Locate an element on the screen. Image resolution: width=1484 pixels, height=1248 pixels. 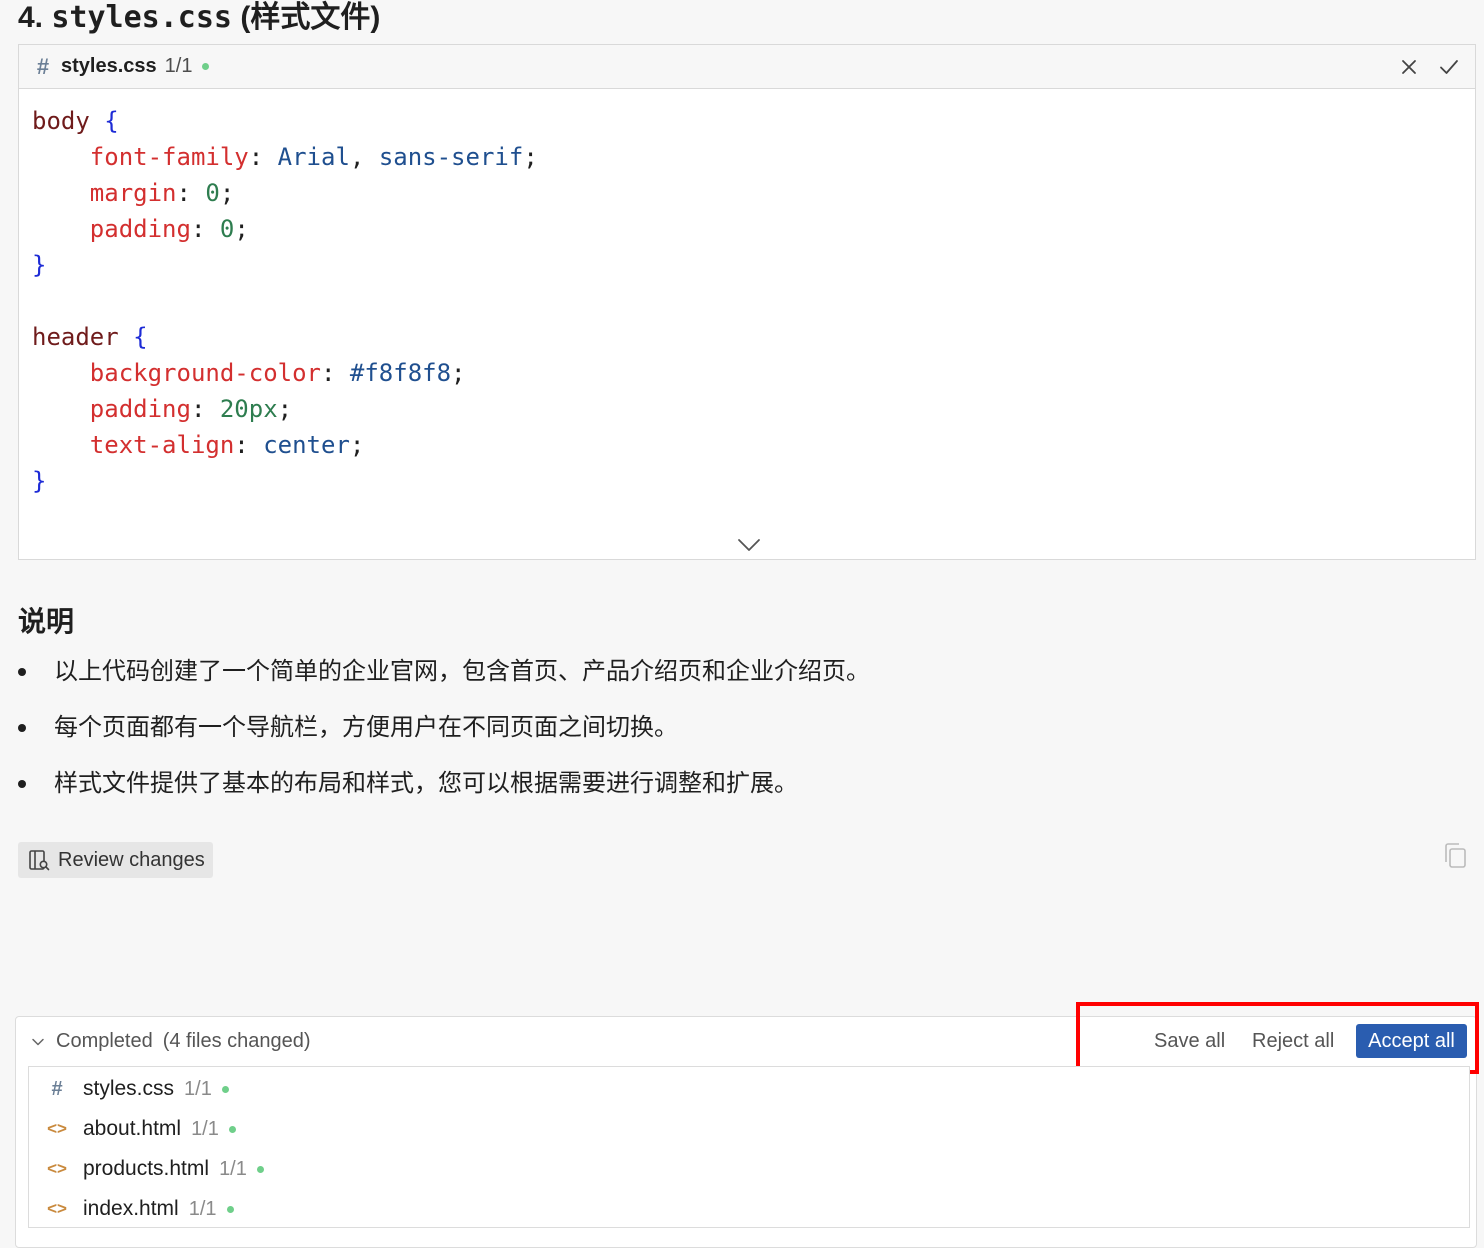
code-token: Arial is located at coordinates (313, 157).